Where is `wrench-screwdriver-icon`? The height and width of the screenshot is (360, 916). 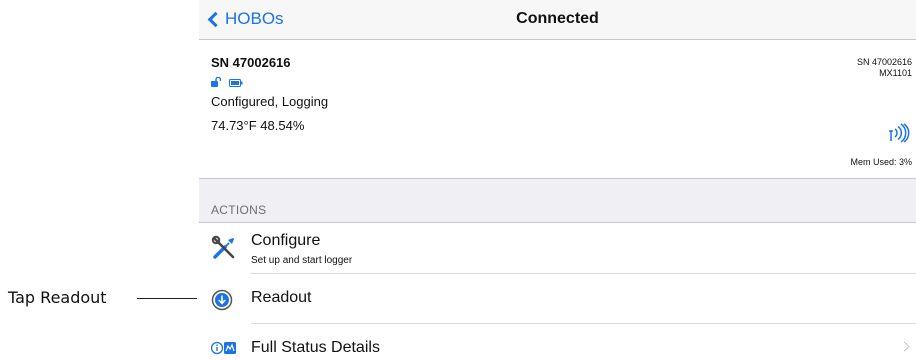
wrench-screwdriver-icon is located at coordinates (224, 250).